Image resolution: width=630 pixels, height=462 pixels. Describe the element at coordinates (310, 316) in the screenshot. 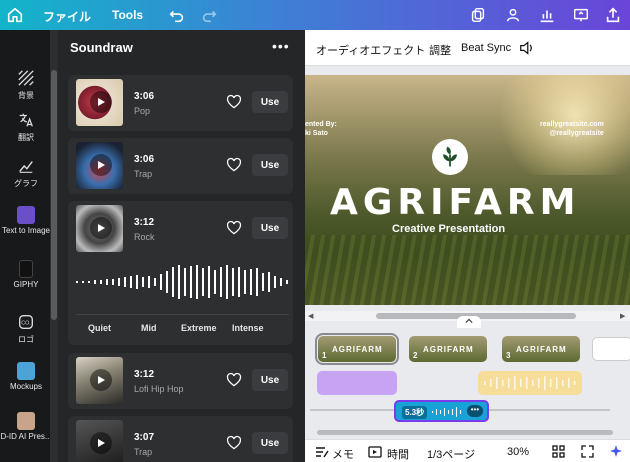

I see `scroll-left-arrow: ◀` at that location.